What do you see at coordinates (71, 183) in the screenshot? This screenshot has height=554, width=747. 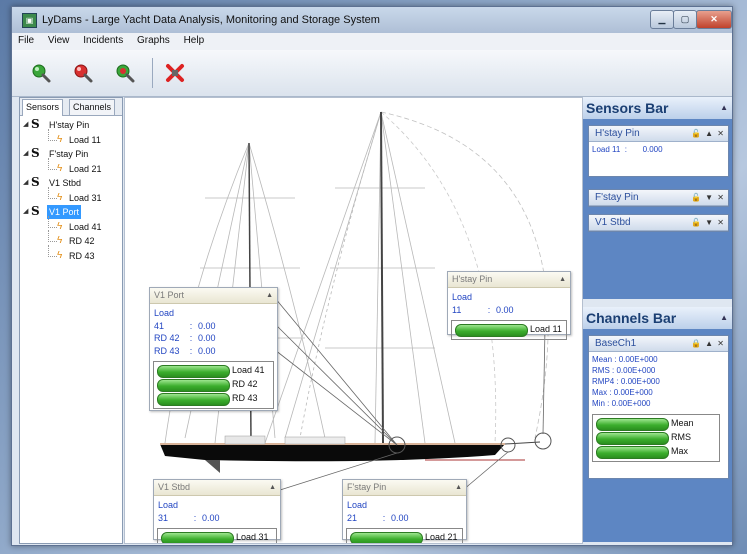 I see `tree-sensor-v1stbd: ◢ S V1 Stbd` at bounding box center [71, 183].